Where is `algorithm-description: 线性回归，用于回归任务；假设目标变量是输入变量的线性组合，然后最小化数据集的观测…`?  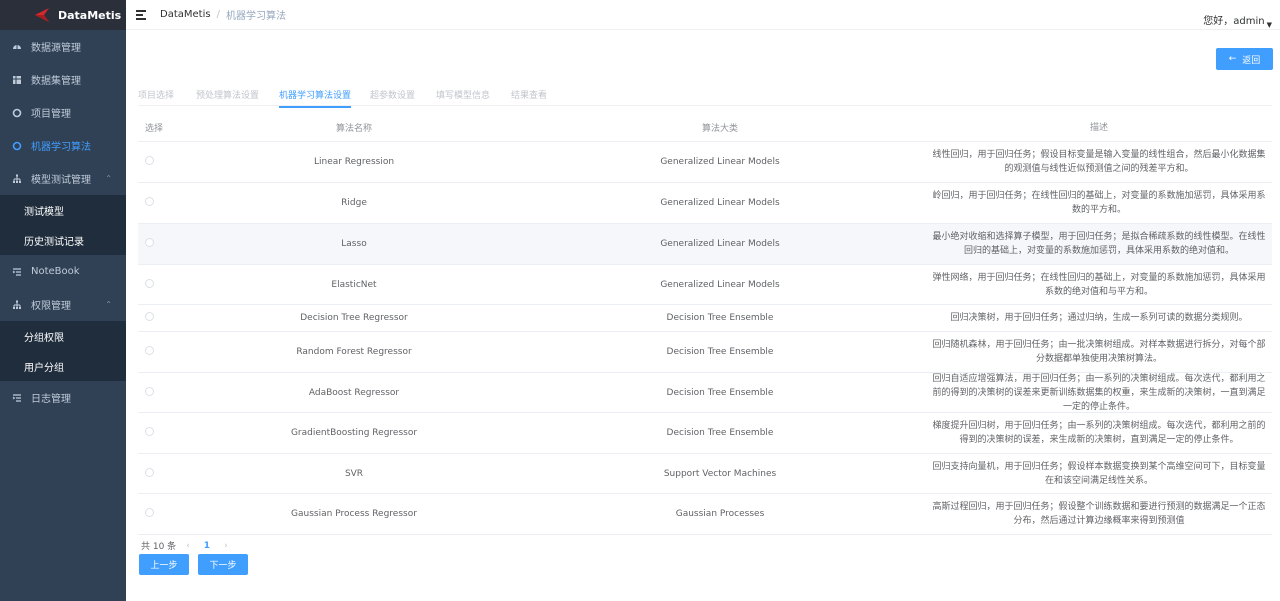 algorithm-description: 线性回归，用于回归任务；假设目标变量是输入变量的线性组合，然后最小化数据集的观测… is located at coordinates (1099, 162).